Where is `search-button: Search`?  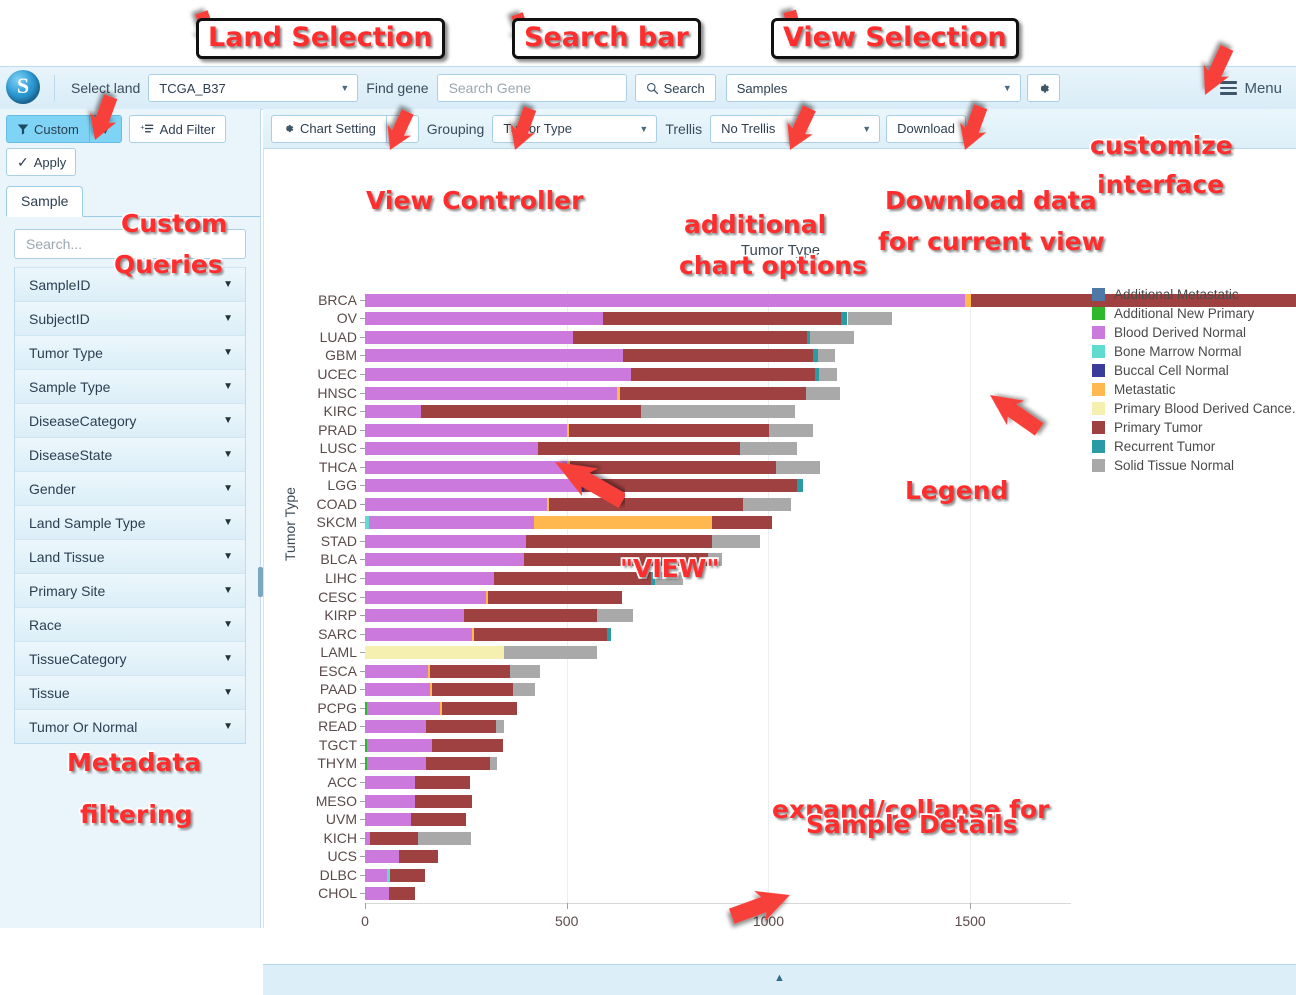
search-button: Search is located at coordinates (675, 88).